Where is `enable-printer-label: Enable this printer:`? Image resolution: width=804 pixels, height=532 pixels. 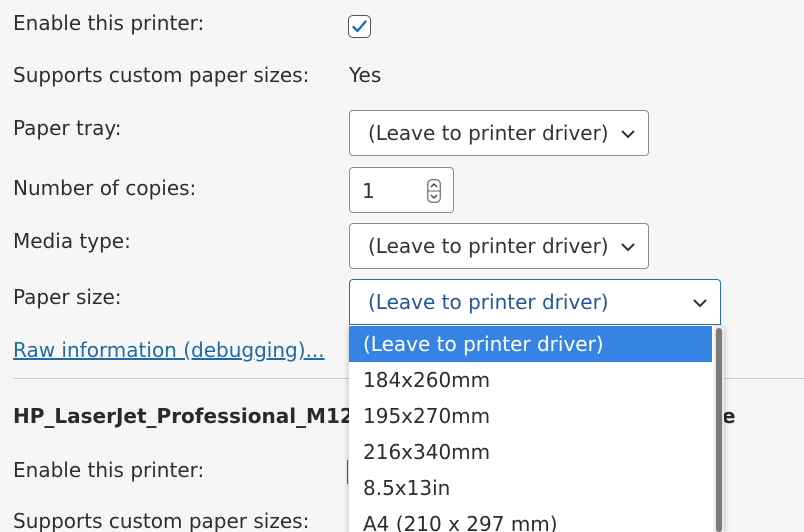 enable-printer-label: Enable this printer: is located at coordinates (109, 23).